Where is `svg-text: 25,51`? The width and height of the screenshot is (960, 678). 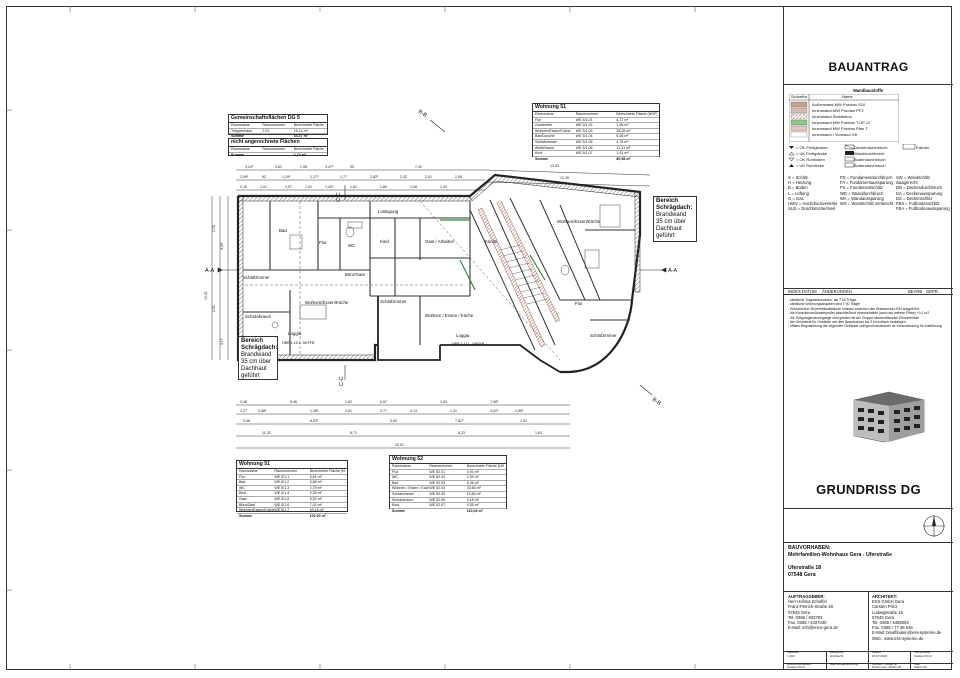
svg-text: 25,51 is located at coordinates (399, 445).